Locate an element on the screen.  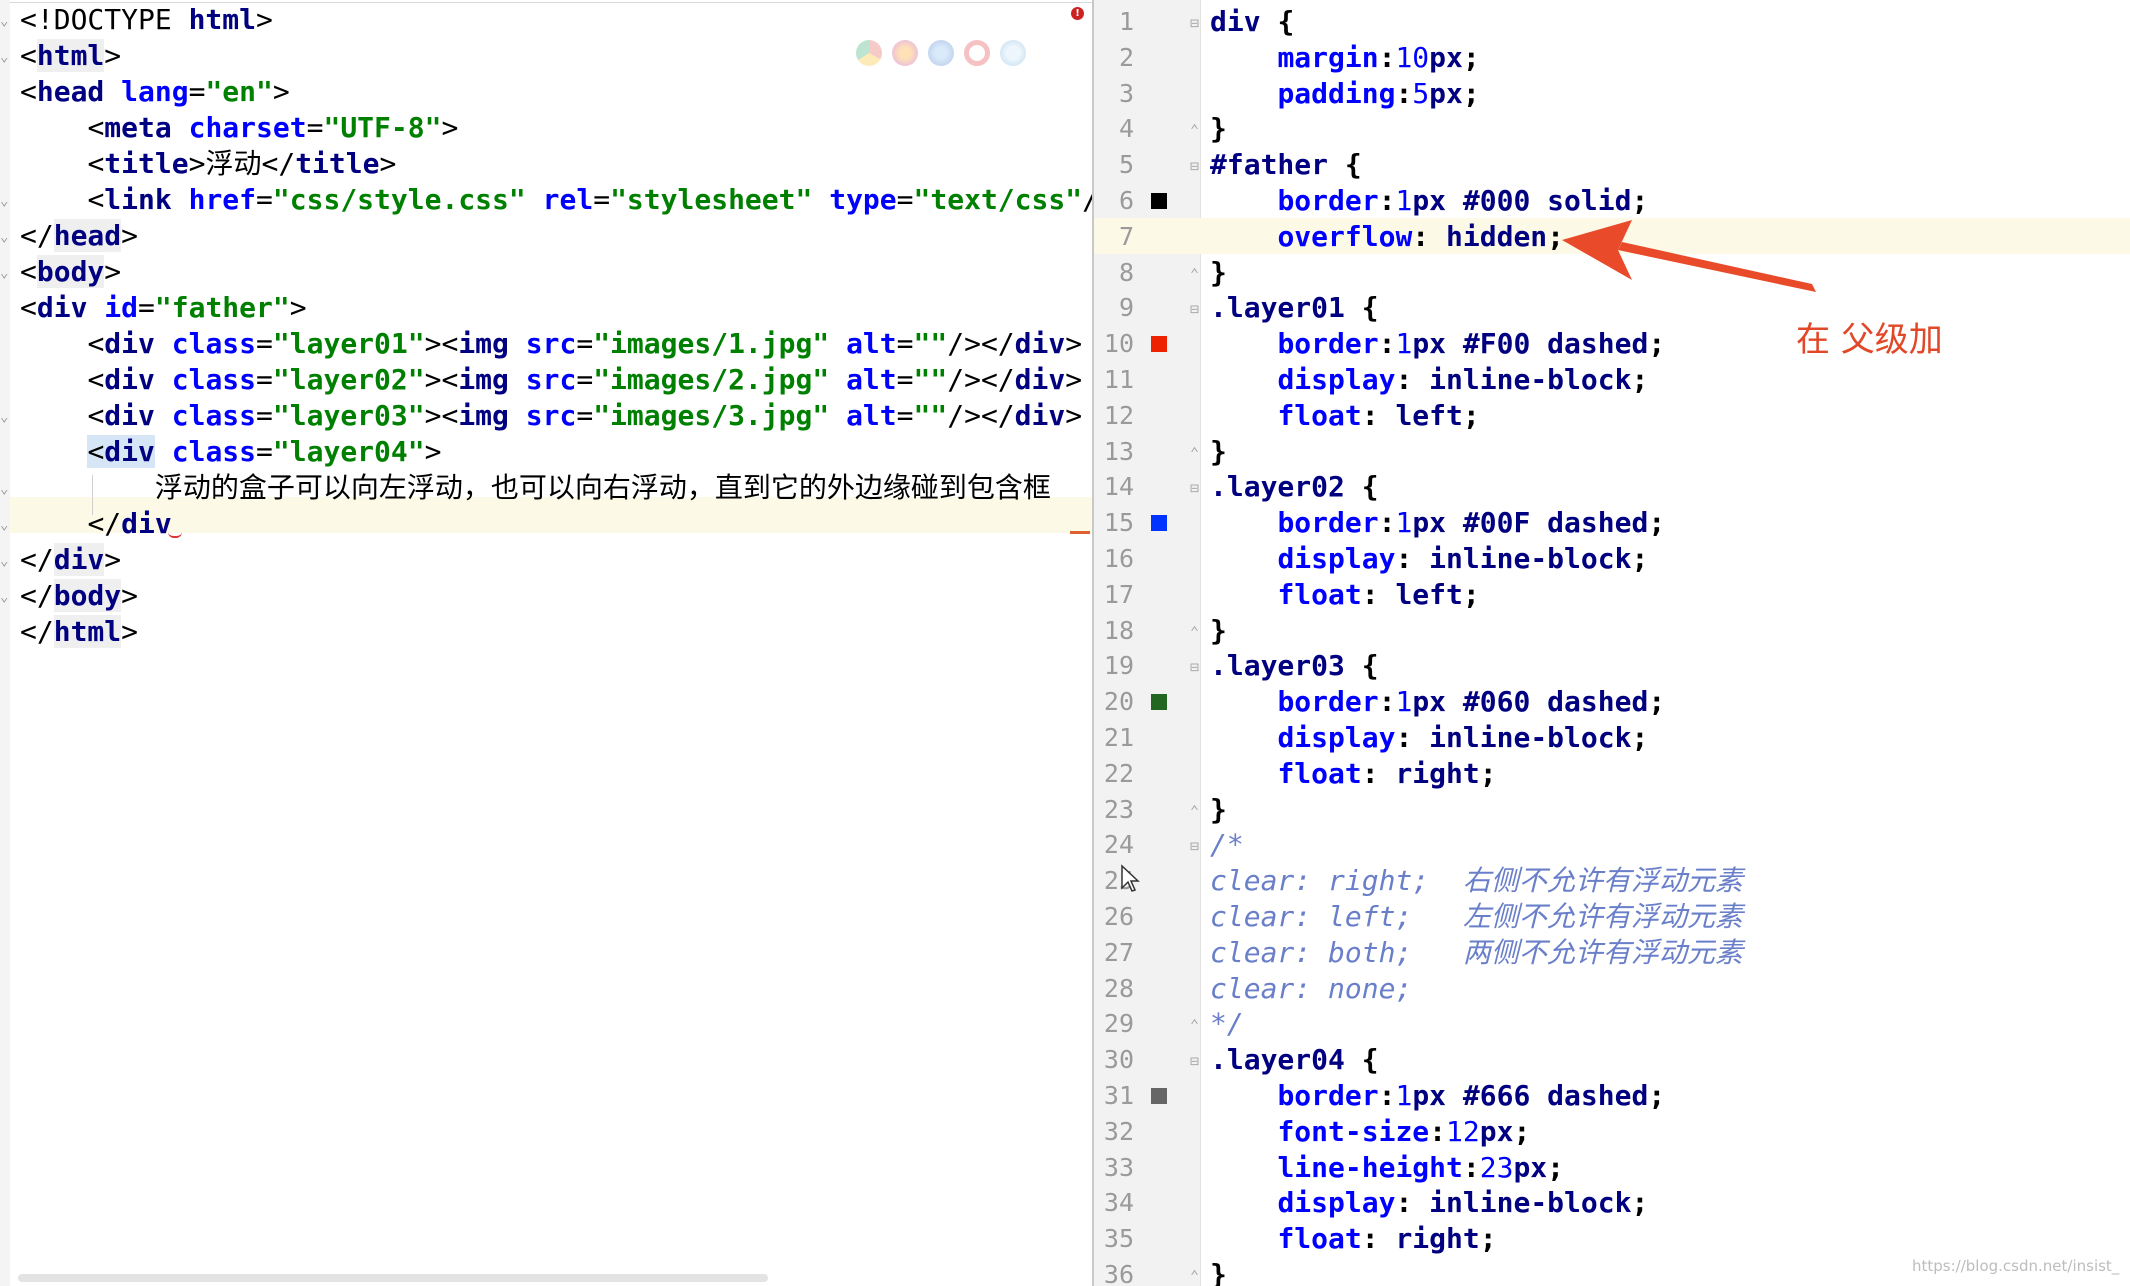
css-code-line: border:1px #F00 dashed; is located at coordinates (1437, 344).